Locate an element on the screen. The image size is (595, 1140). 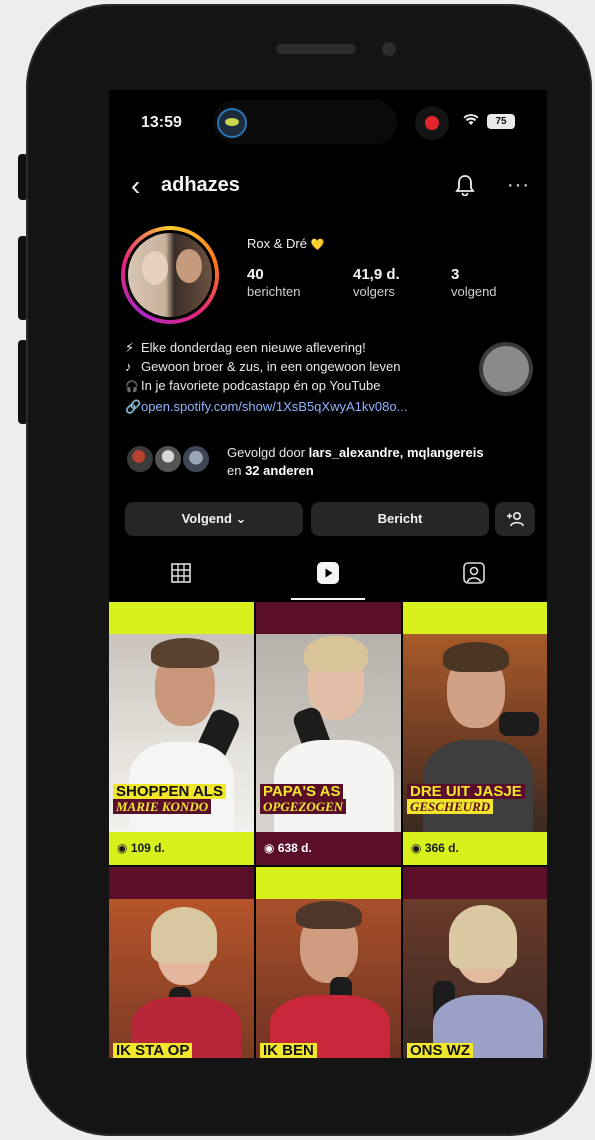
more-options-icon: ··· is located at coordinates (518, 185).